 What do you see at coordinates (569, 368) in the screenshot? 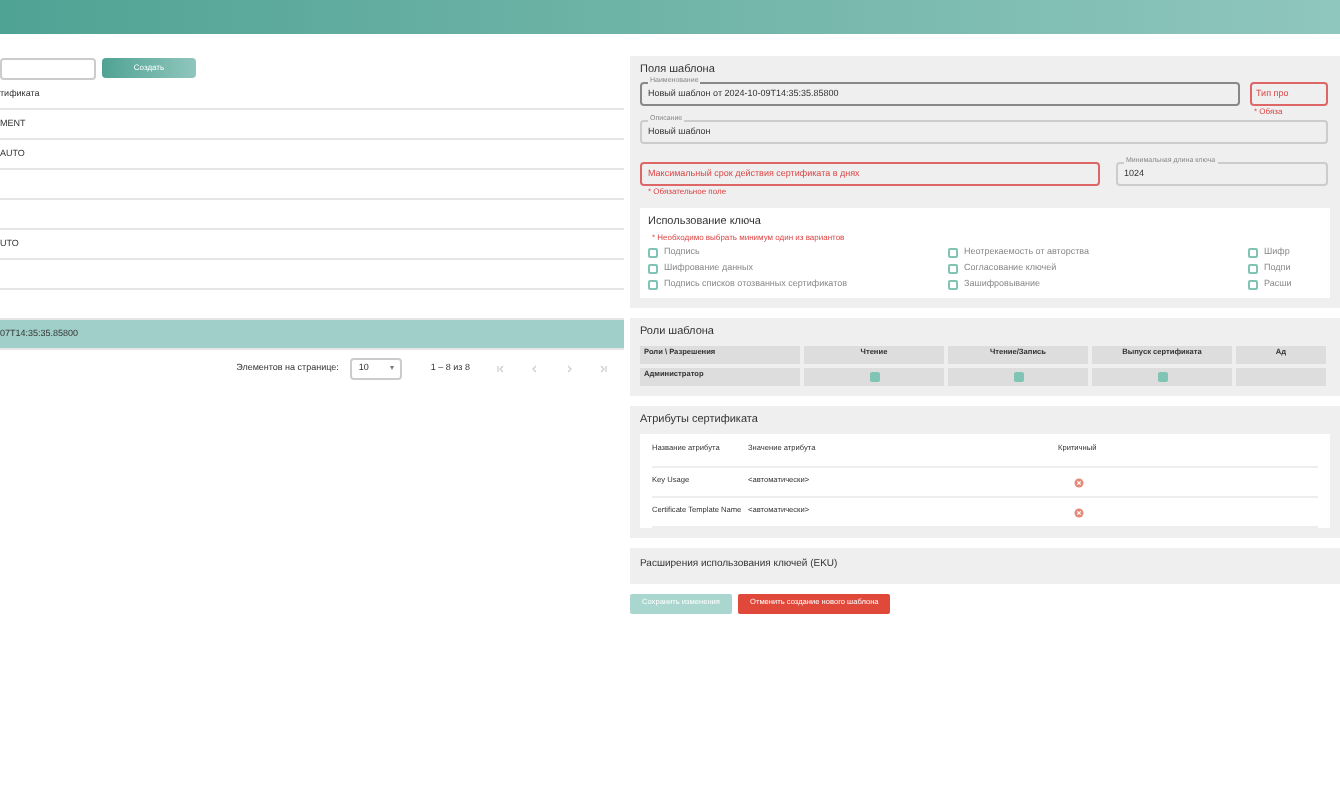
I see `next-page-icon` at bounding box center [569, 368].